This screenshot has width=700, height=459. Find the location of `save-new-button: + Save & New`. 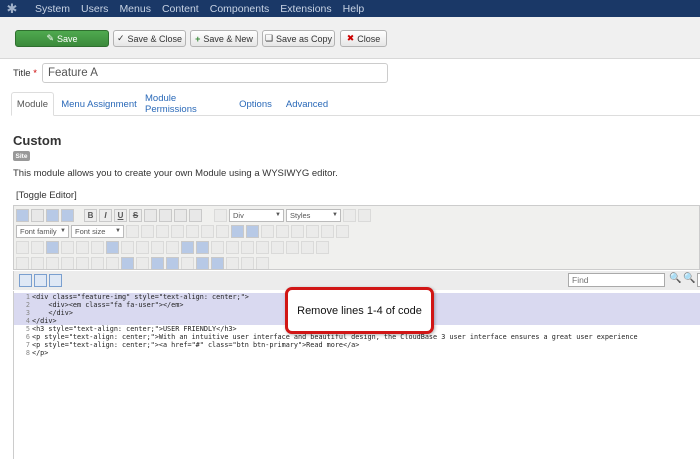

save-new-button: + Save & New is located at coordinates (224, 38).